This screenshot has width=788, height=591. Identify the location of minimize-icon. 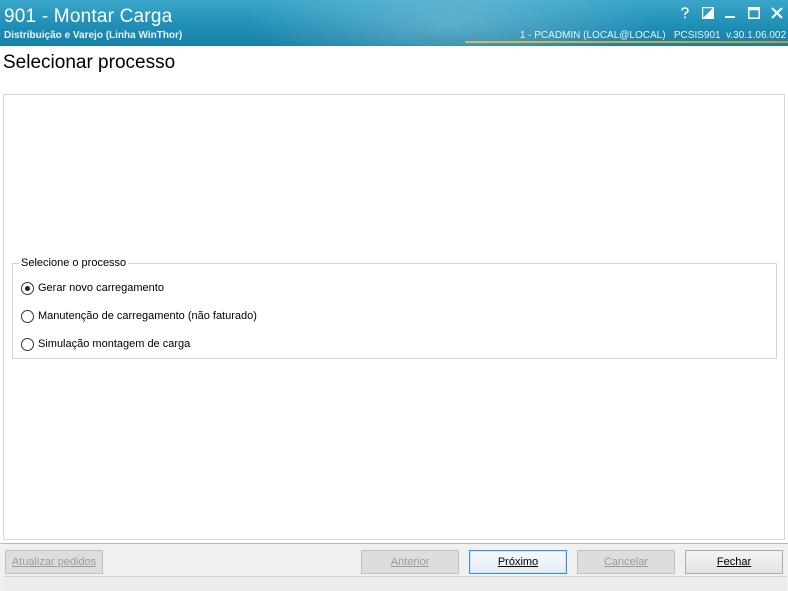
(730, 17).